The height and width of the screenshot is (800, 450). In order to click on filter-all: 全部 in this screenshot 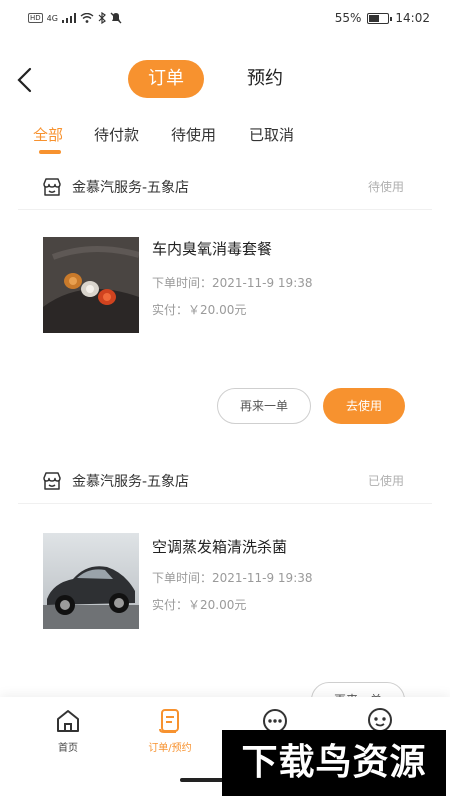, I will do `click(48, 134)`.